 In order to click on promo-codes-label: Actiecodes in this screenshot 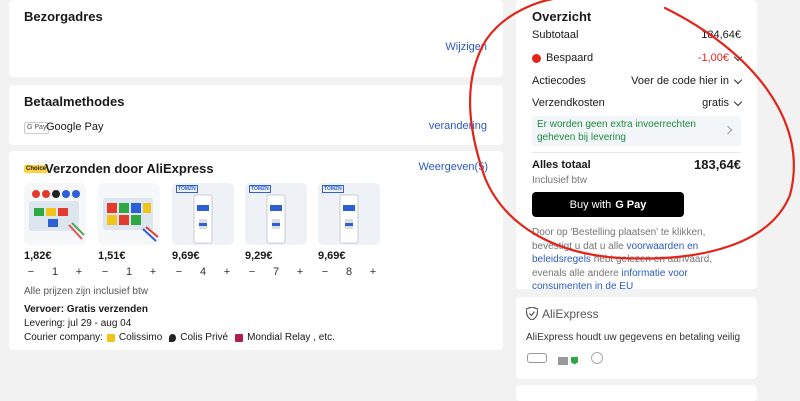, I will do `click(559, 81)`.